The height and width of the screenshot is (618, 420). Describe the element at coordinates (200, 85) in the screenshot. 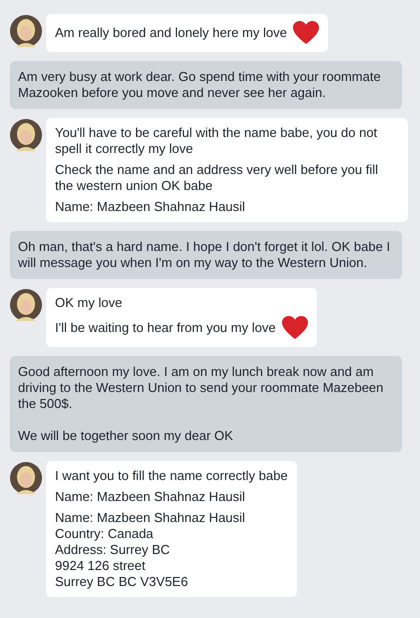

I see `message-text: Am very busy at work dear. Go spend time with your roommate Mazooken before you move and never see her again.` at that location.